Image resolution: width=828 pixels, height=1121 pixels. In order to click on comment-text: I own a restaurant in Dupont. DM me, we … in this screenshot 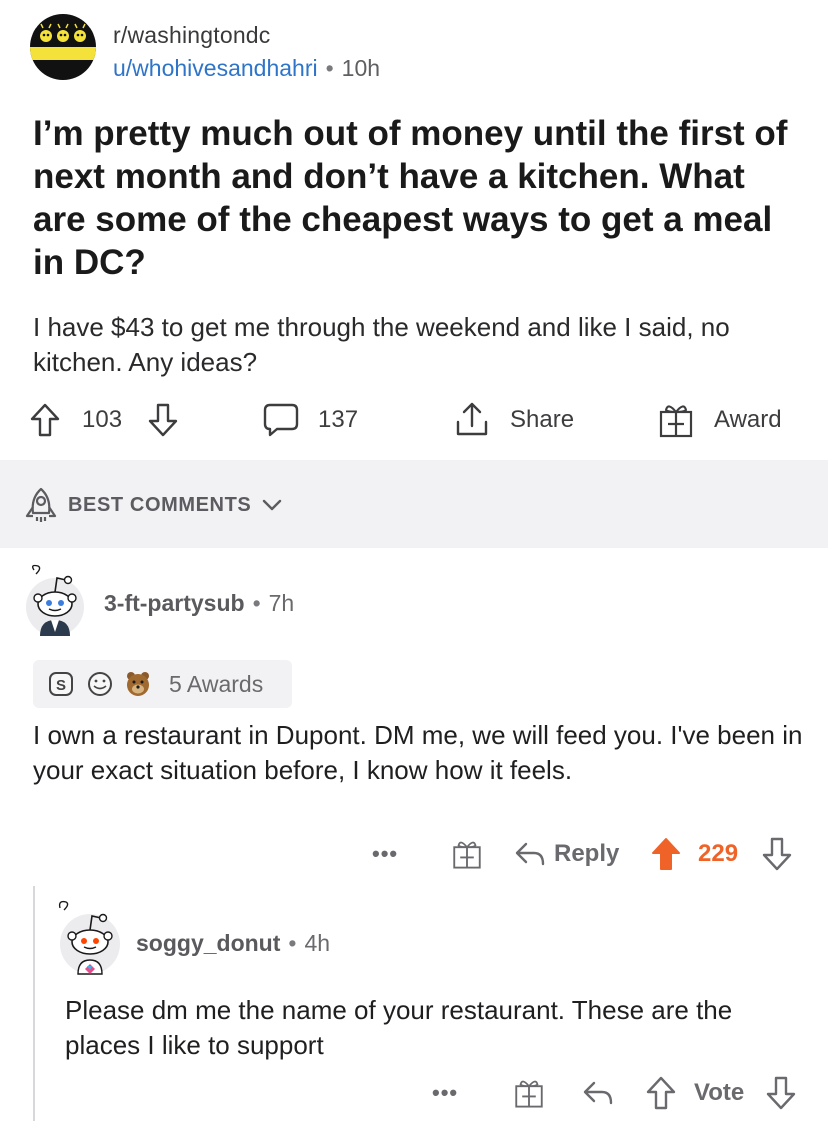, I will do `click(418, 752)`.